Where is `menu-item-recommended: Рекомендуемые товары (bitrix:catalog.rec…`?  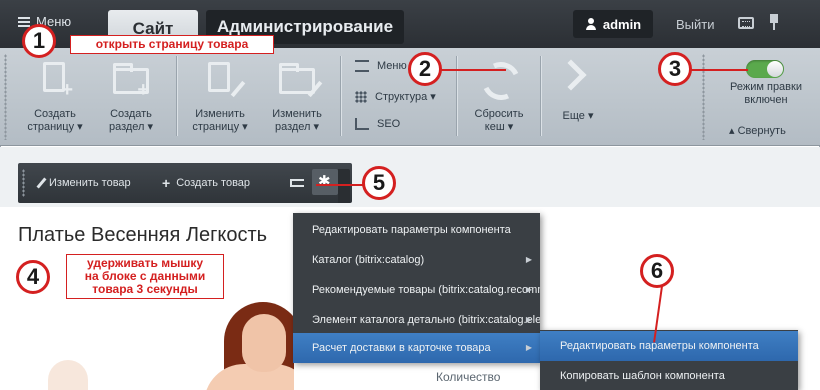 menu-item-recommended: Рекомендуемые товары (bitrix:catalog.rec… is located at coordinates (416, 290).